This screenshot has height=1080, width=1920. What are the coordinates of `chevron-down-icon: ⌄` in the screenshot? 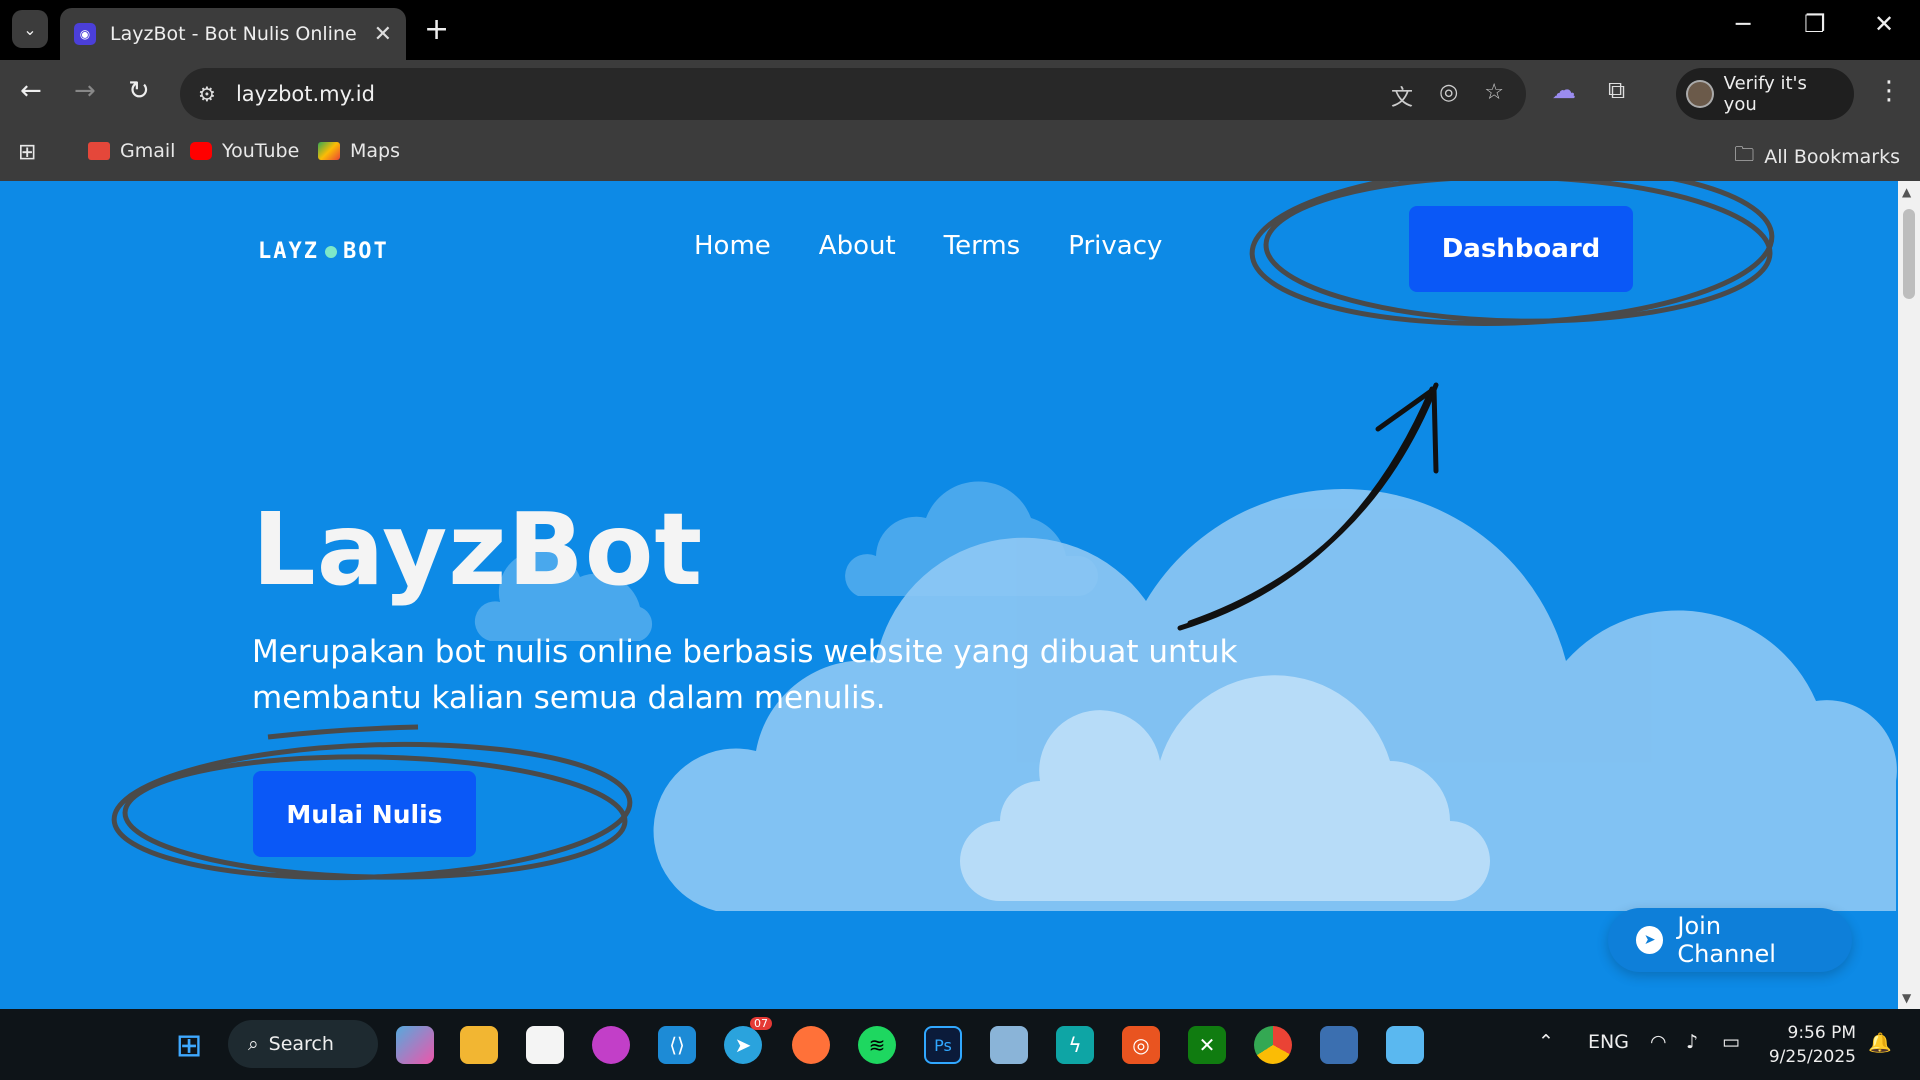 It's located at (30, 29).